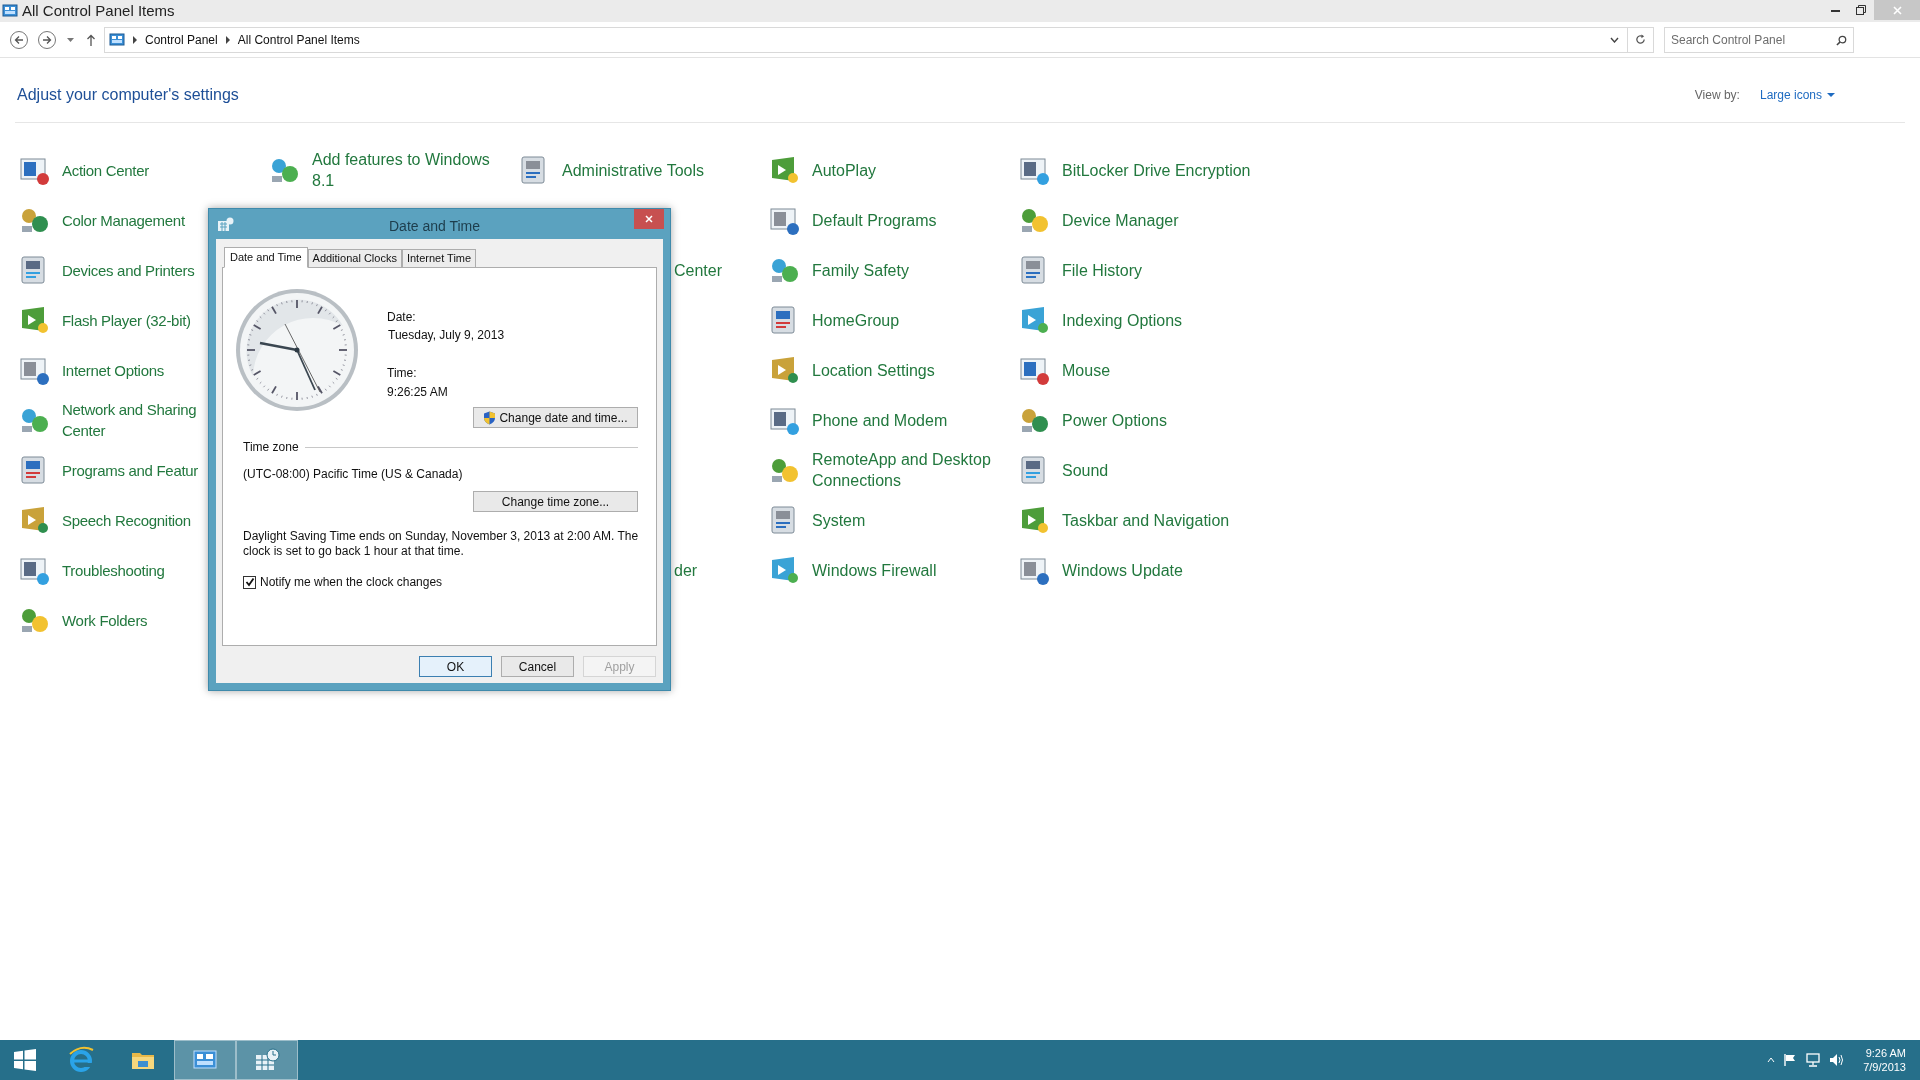  What do you see at coordinates (98, 10) in the screenshot?
I see `window-title: All Control Panel Items` at bounding box center [98, 10].